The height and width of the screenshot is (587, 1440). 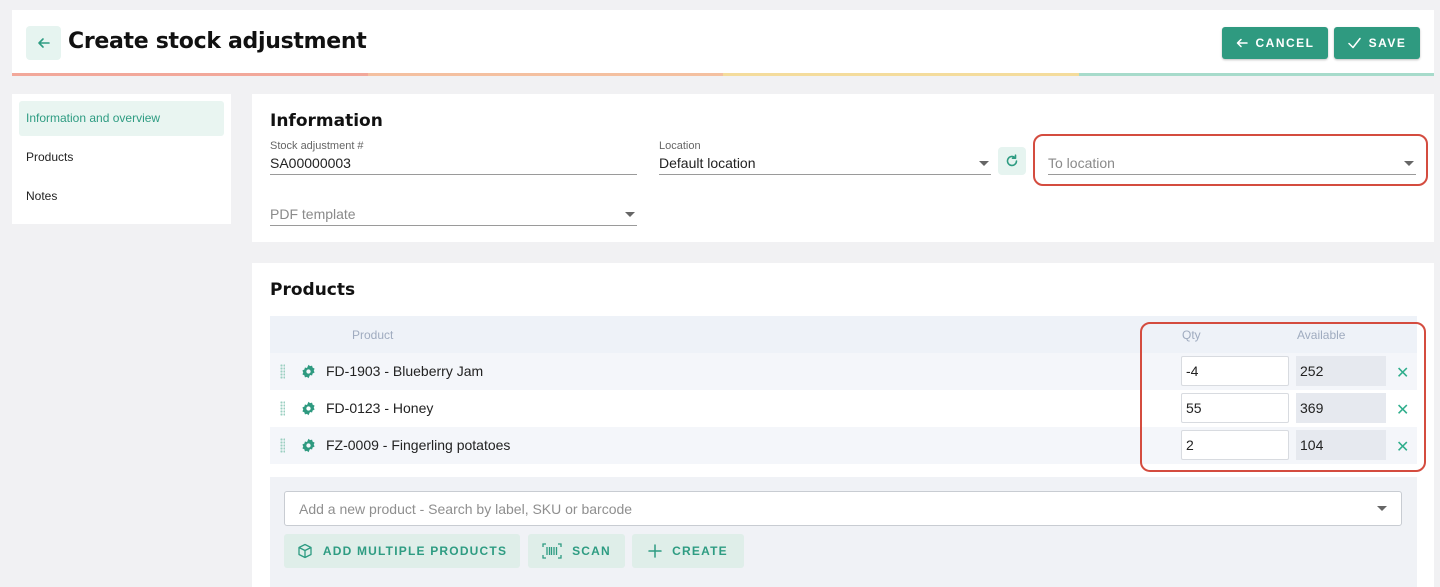 What do you see at coordinates (655, 551) in the screenshot?
I see `plus-icon` at bounding box center [655, 551].